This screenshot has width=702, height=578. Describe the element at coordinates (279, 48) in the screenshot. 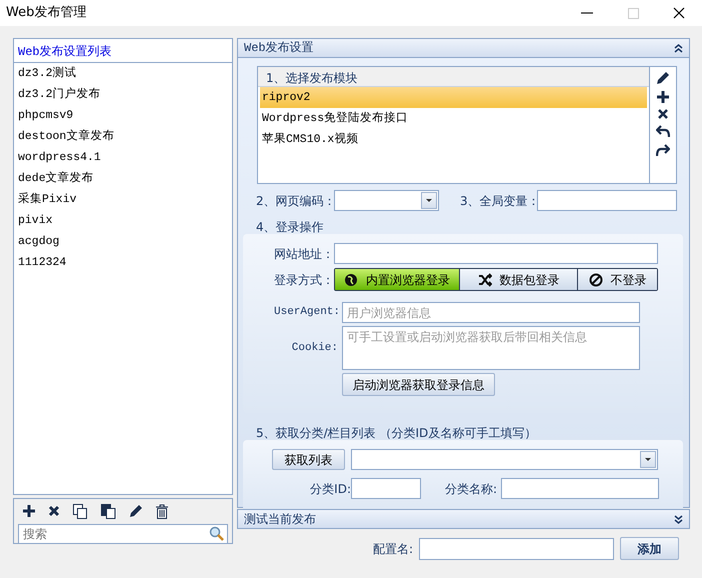

I see `section-title: Web发布设置` at that location.